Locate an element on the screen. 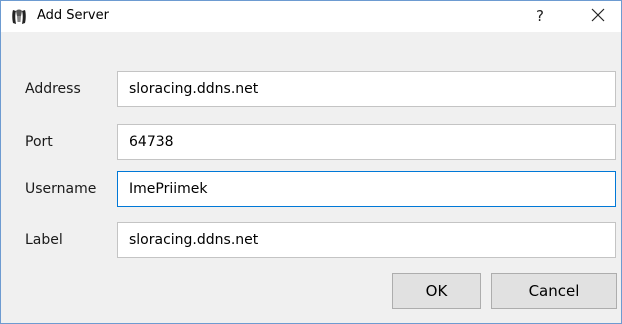 This screenshot has height=324, width=622. ok-button: OK is located at coordinates (436, 291).